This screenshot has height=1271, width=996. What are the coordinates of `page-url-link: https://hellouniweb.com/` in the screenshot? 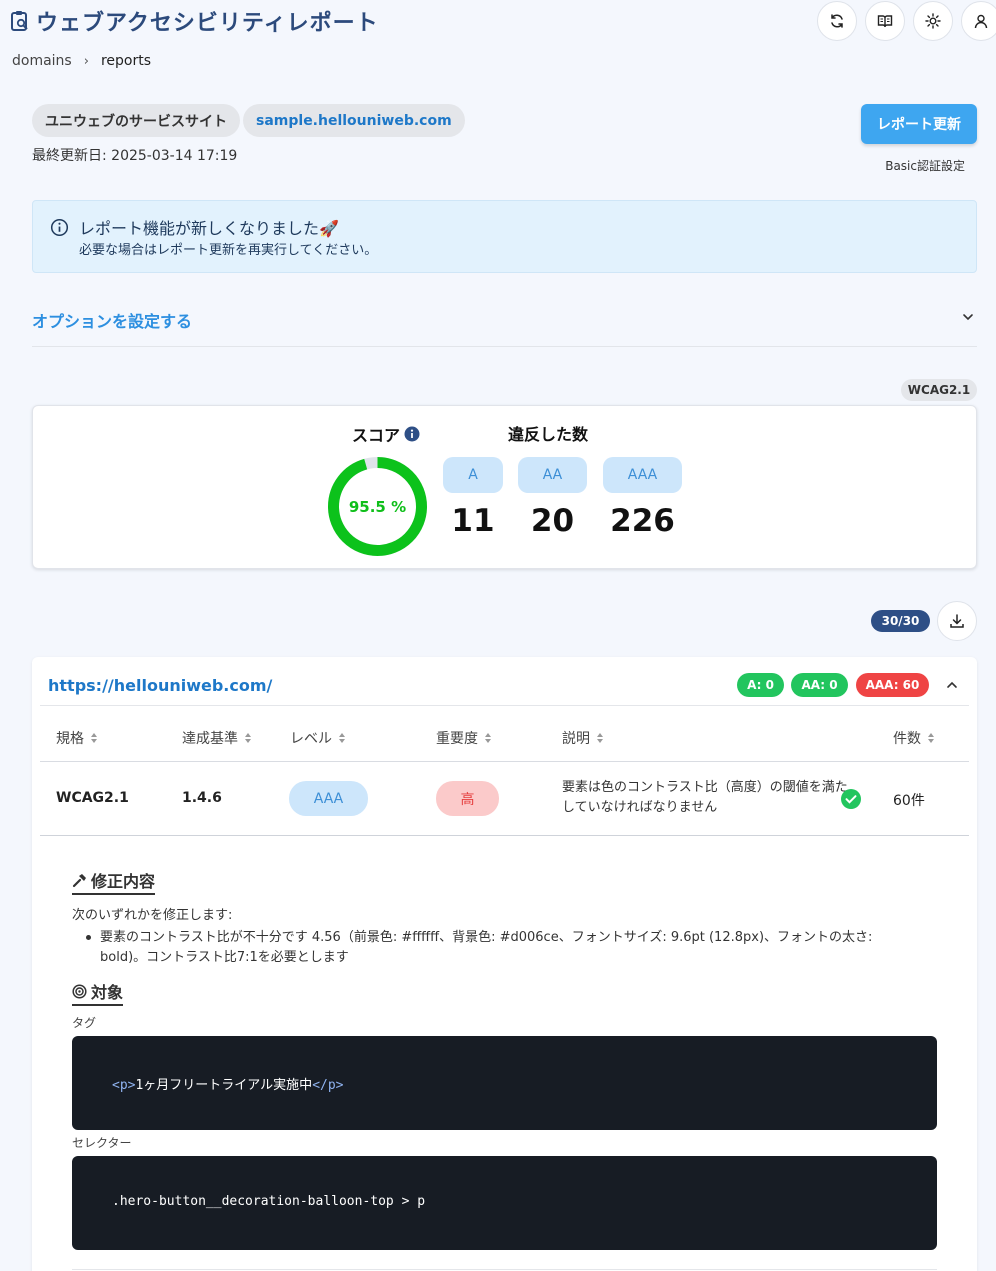 It's located at (160, 685).